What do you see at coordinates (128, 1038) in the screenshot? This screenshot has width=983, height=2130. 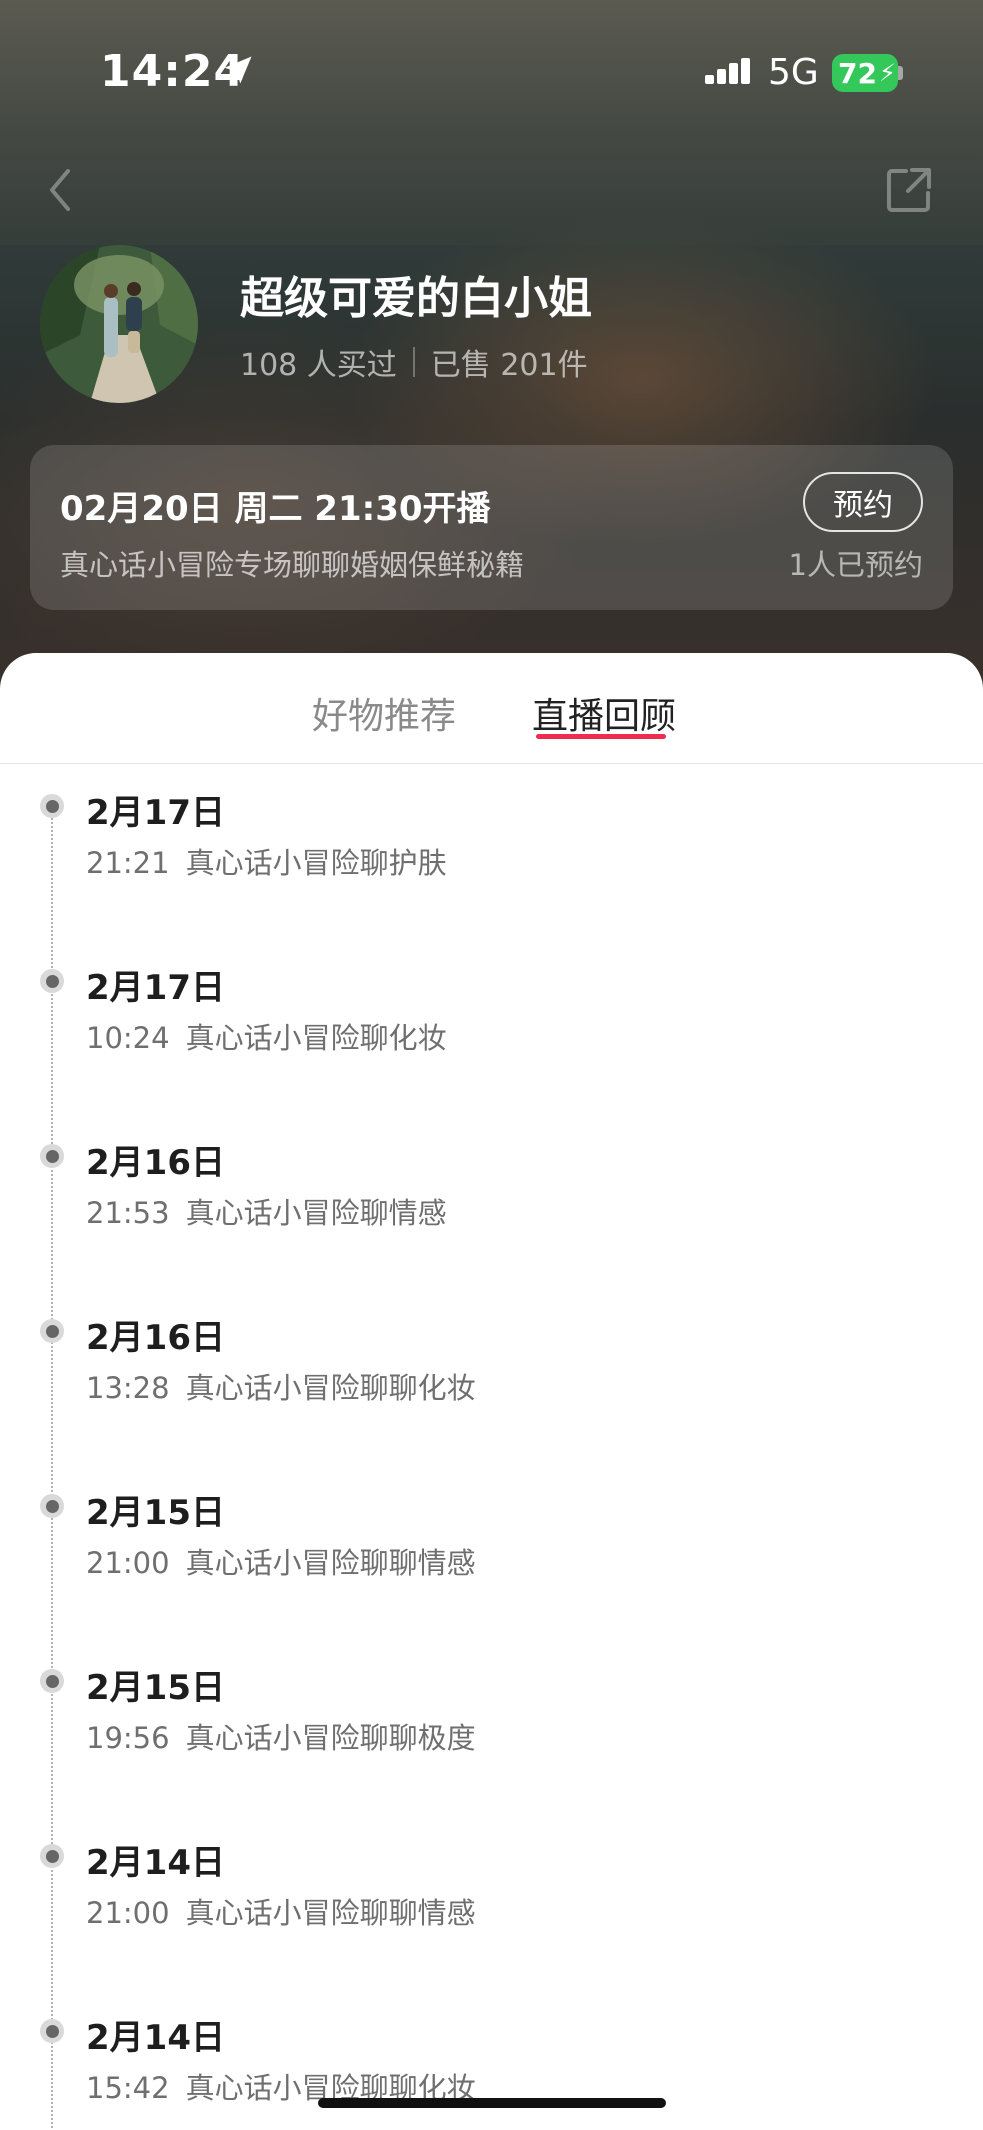 I see `replay-time: 10:24` at bounding box center [128, 1038].